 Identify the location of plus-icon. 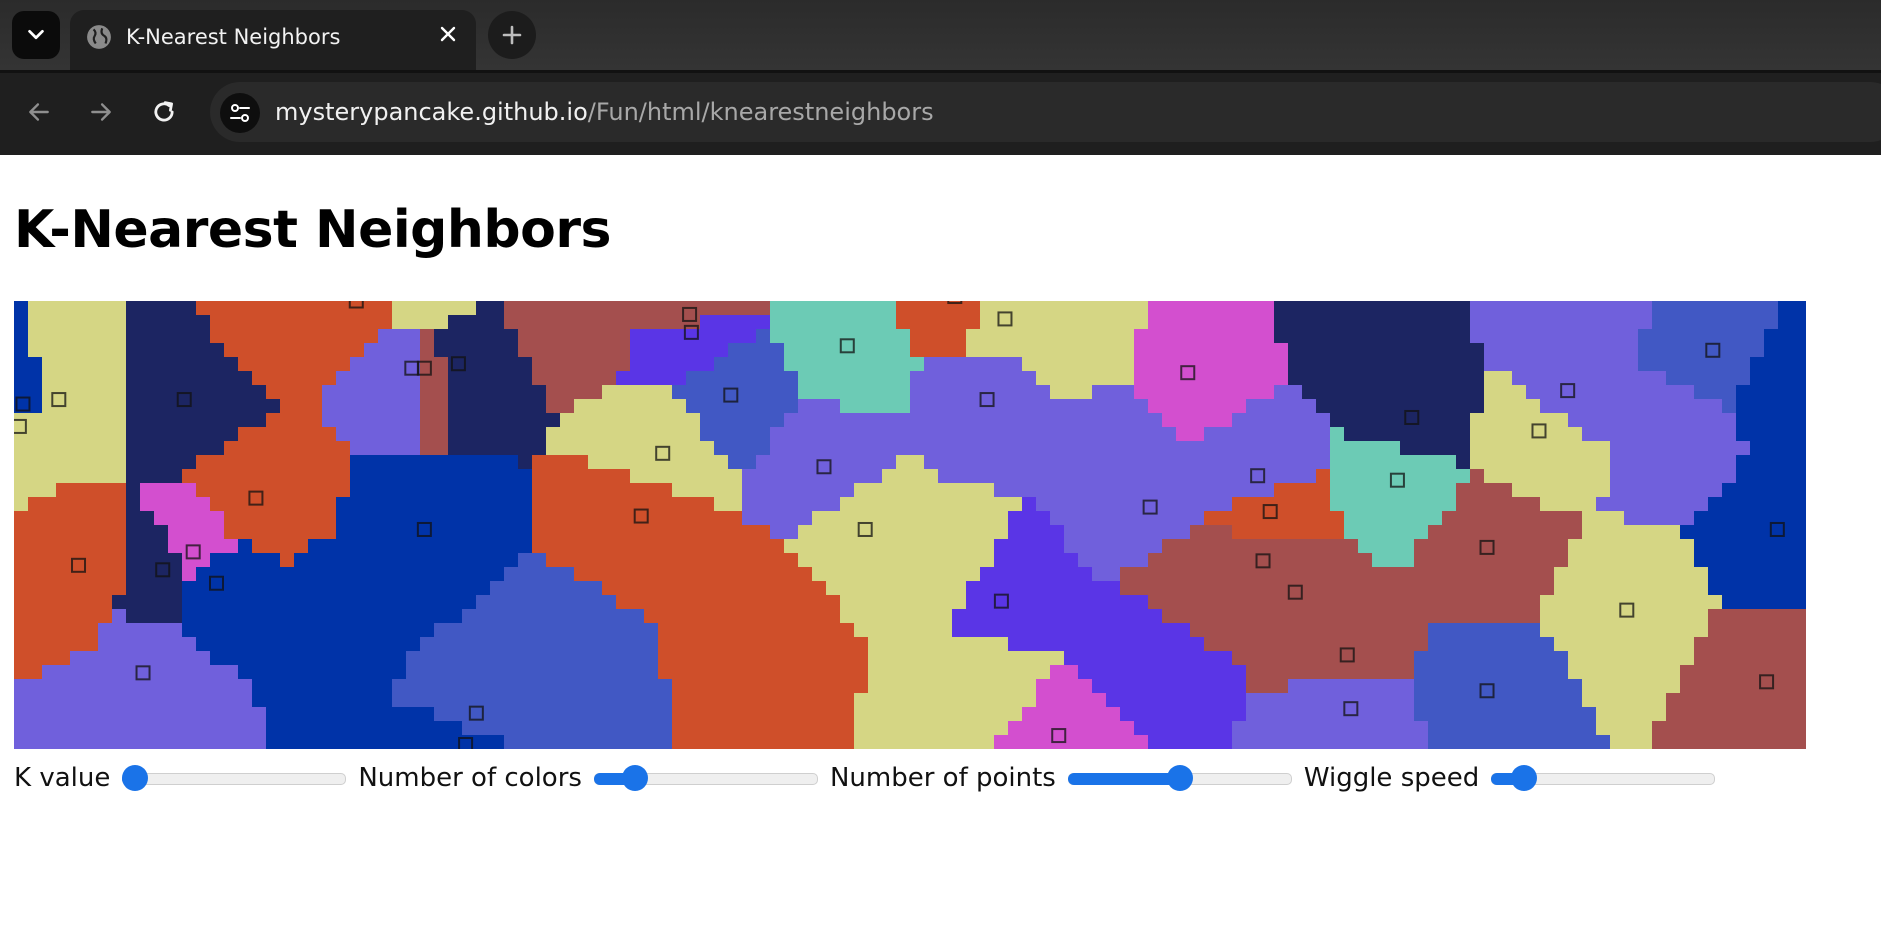
(512, 35).